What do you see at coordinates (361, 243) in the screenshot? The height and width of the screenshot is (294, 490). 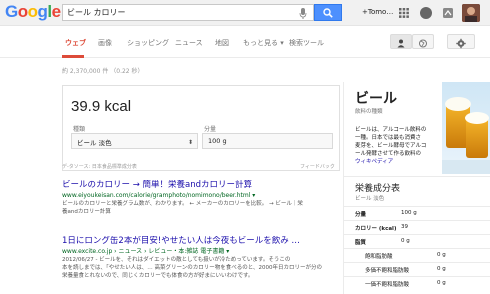 I see `nutrition-key: 脂質` at bounding box center [361, 243].